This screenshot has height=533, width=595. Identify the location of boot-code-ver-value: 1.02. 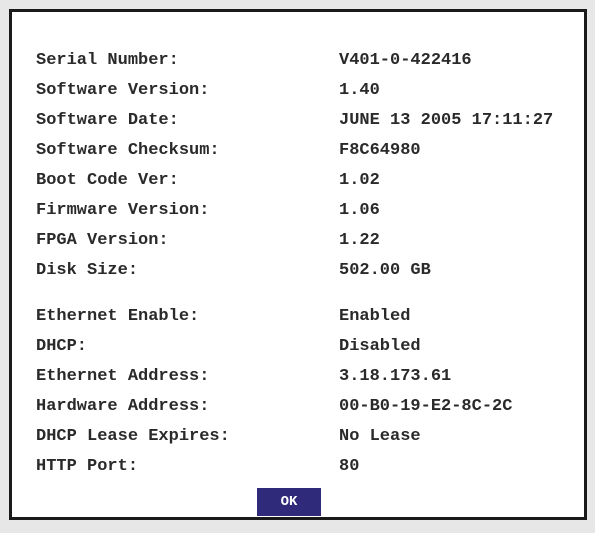
(359, 180).